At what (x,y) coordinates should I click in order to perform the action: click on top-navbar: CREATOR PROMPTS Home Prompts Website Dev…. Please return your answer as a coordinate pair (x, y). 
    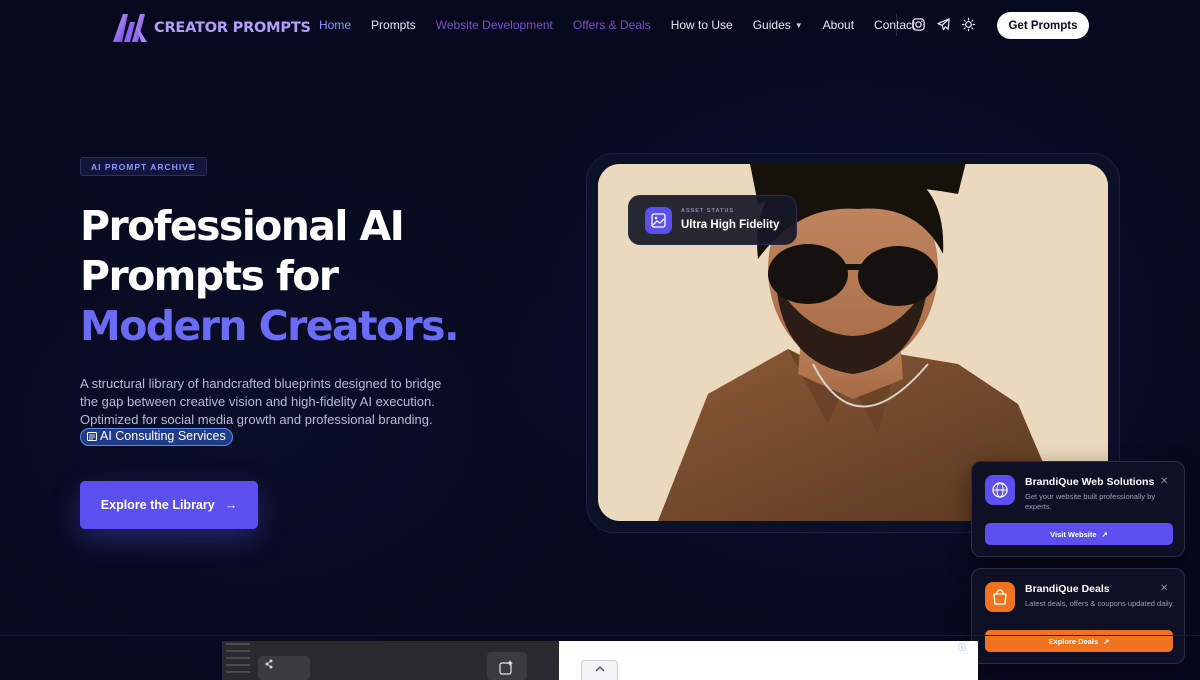
    Looking at the image, I should click on (600, 26).